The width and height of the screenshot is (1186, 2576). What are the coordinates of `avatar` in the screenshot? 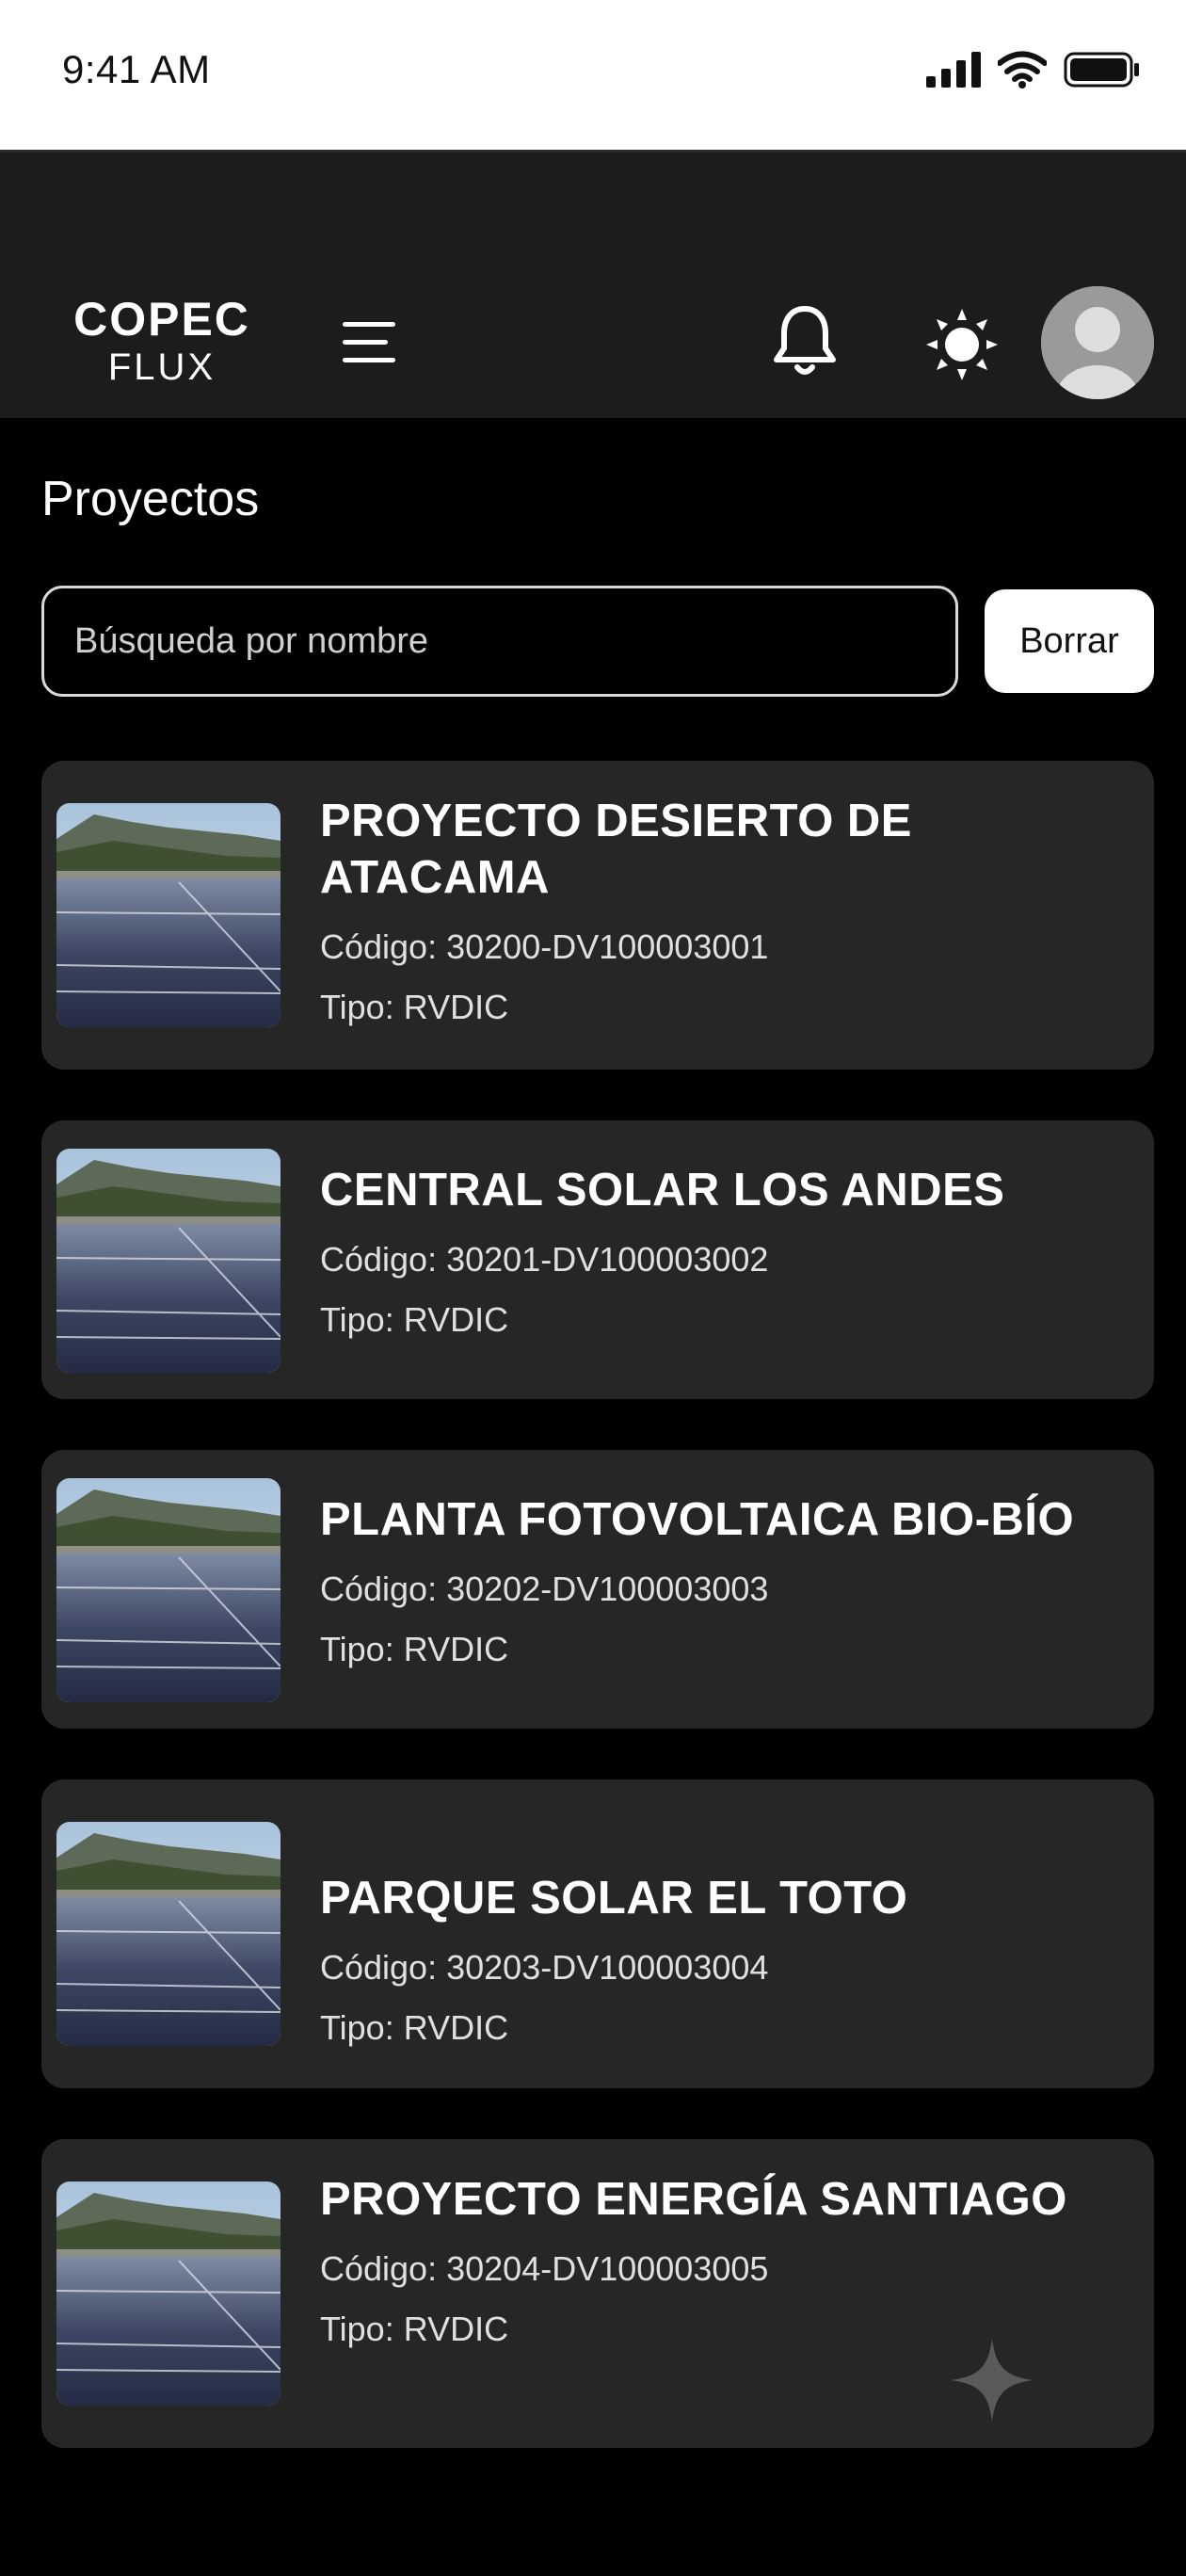 It's located at (1097, 342).